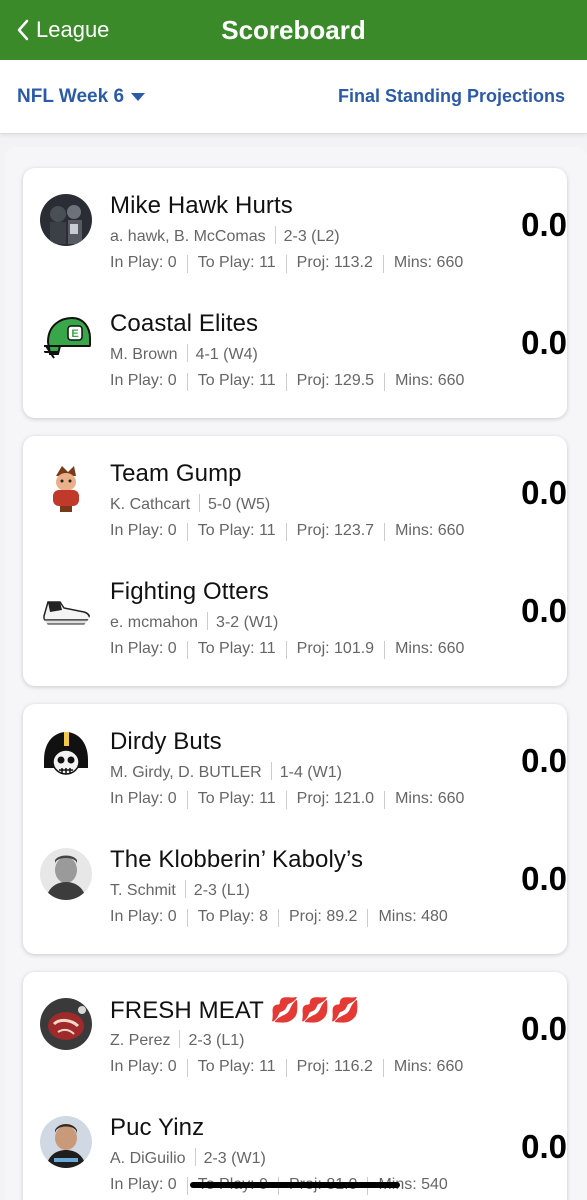  What do you see at coordinates (335, 530) in the screenshot?
I see `projection: Proj: 123.7` at bounding box center [335, 530].